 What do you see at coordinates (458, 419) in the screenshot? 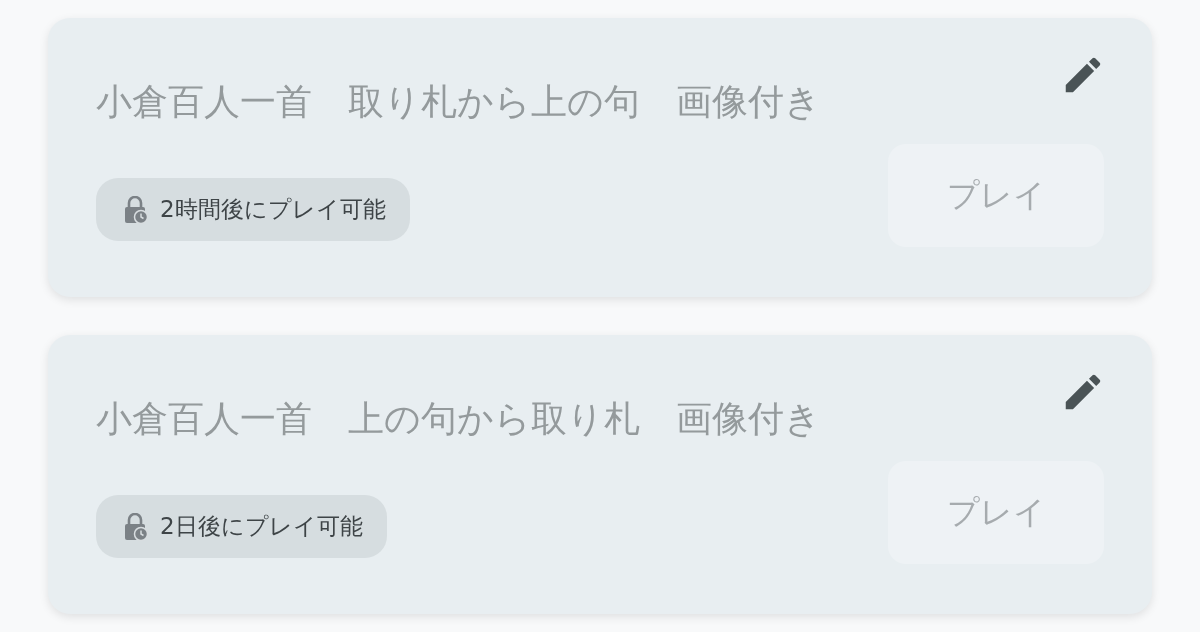
I see `card-title: 小倉百人一首 上の句から取り札 画像付き` at bounding box center [458, 419].